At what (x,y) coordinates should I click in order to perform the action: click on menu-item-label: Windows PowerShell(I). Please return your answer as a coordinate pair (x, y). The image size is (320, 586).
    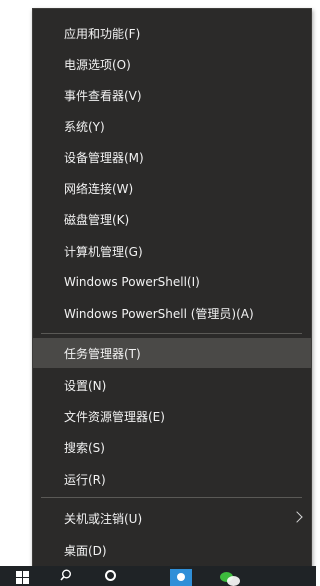
    Looking at the image, I should click on (132, 282).